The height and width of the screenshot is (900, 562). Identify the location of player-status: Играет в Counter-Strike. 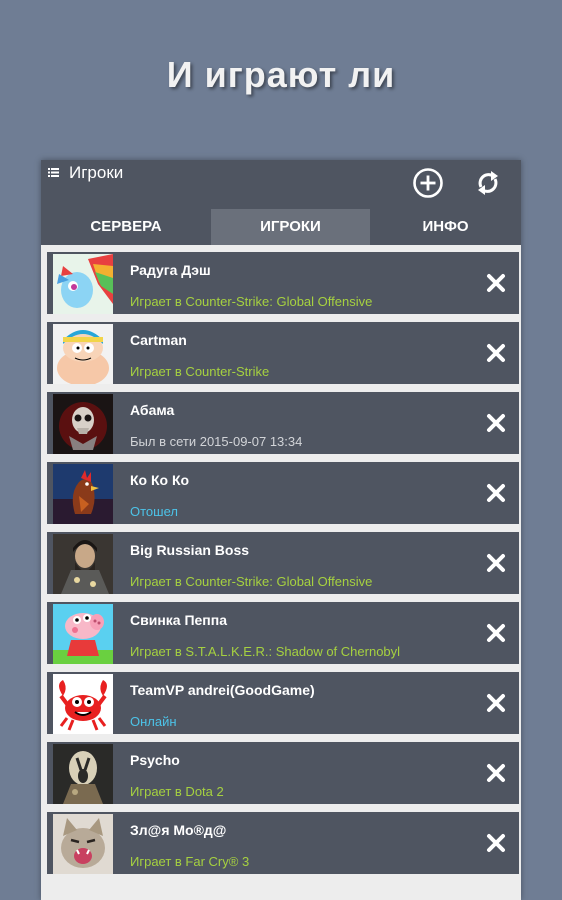
(200, 371).